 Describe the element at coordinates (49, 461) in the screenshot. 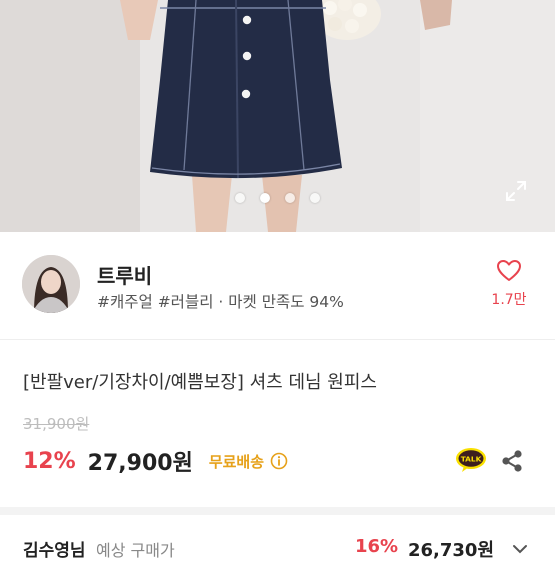

I see `discount-rate: 12%` at that location.